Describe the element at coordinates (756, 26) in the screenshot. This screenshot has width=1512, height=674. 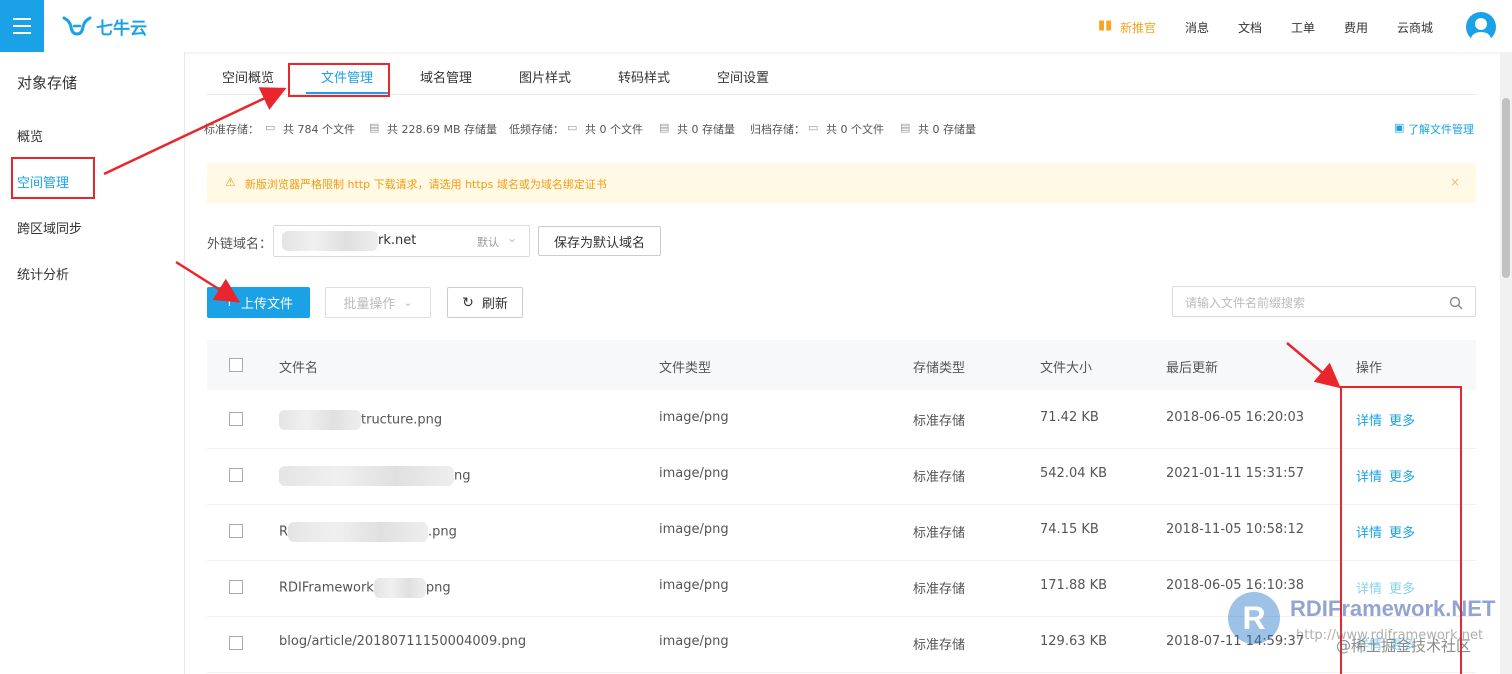
I see `top-bar: 七牛云 ▮▮ 新推官 消息 文档 工单 费用 云商城` at that location.